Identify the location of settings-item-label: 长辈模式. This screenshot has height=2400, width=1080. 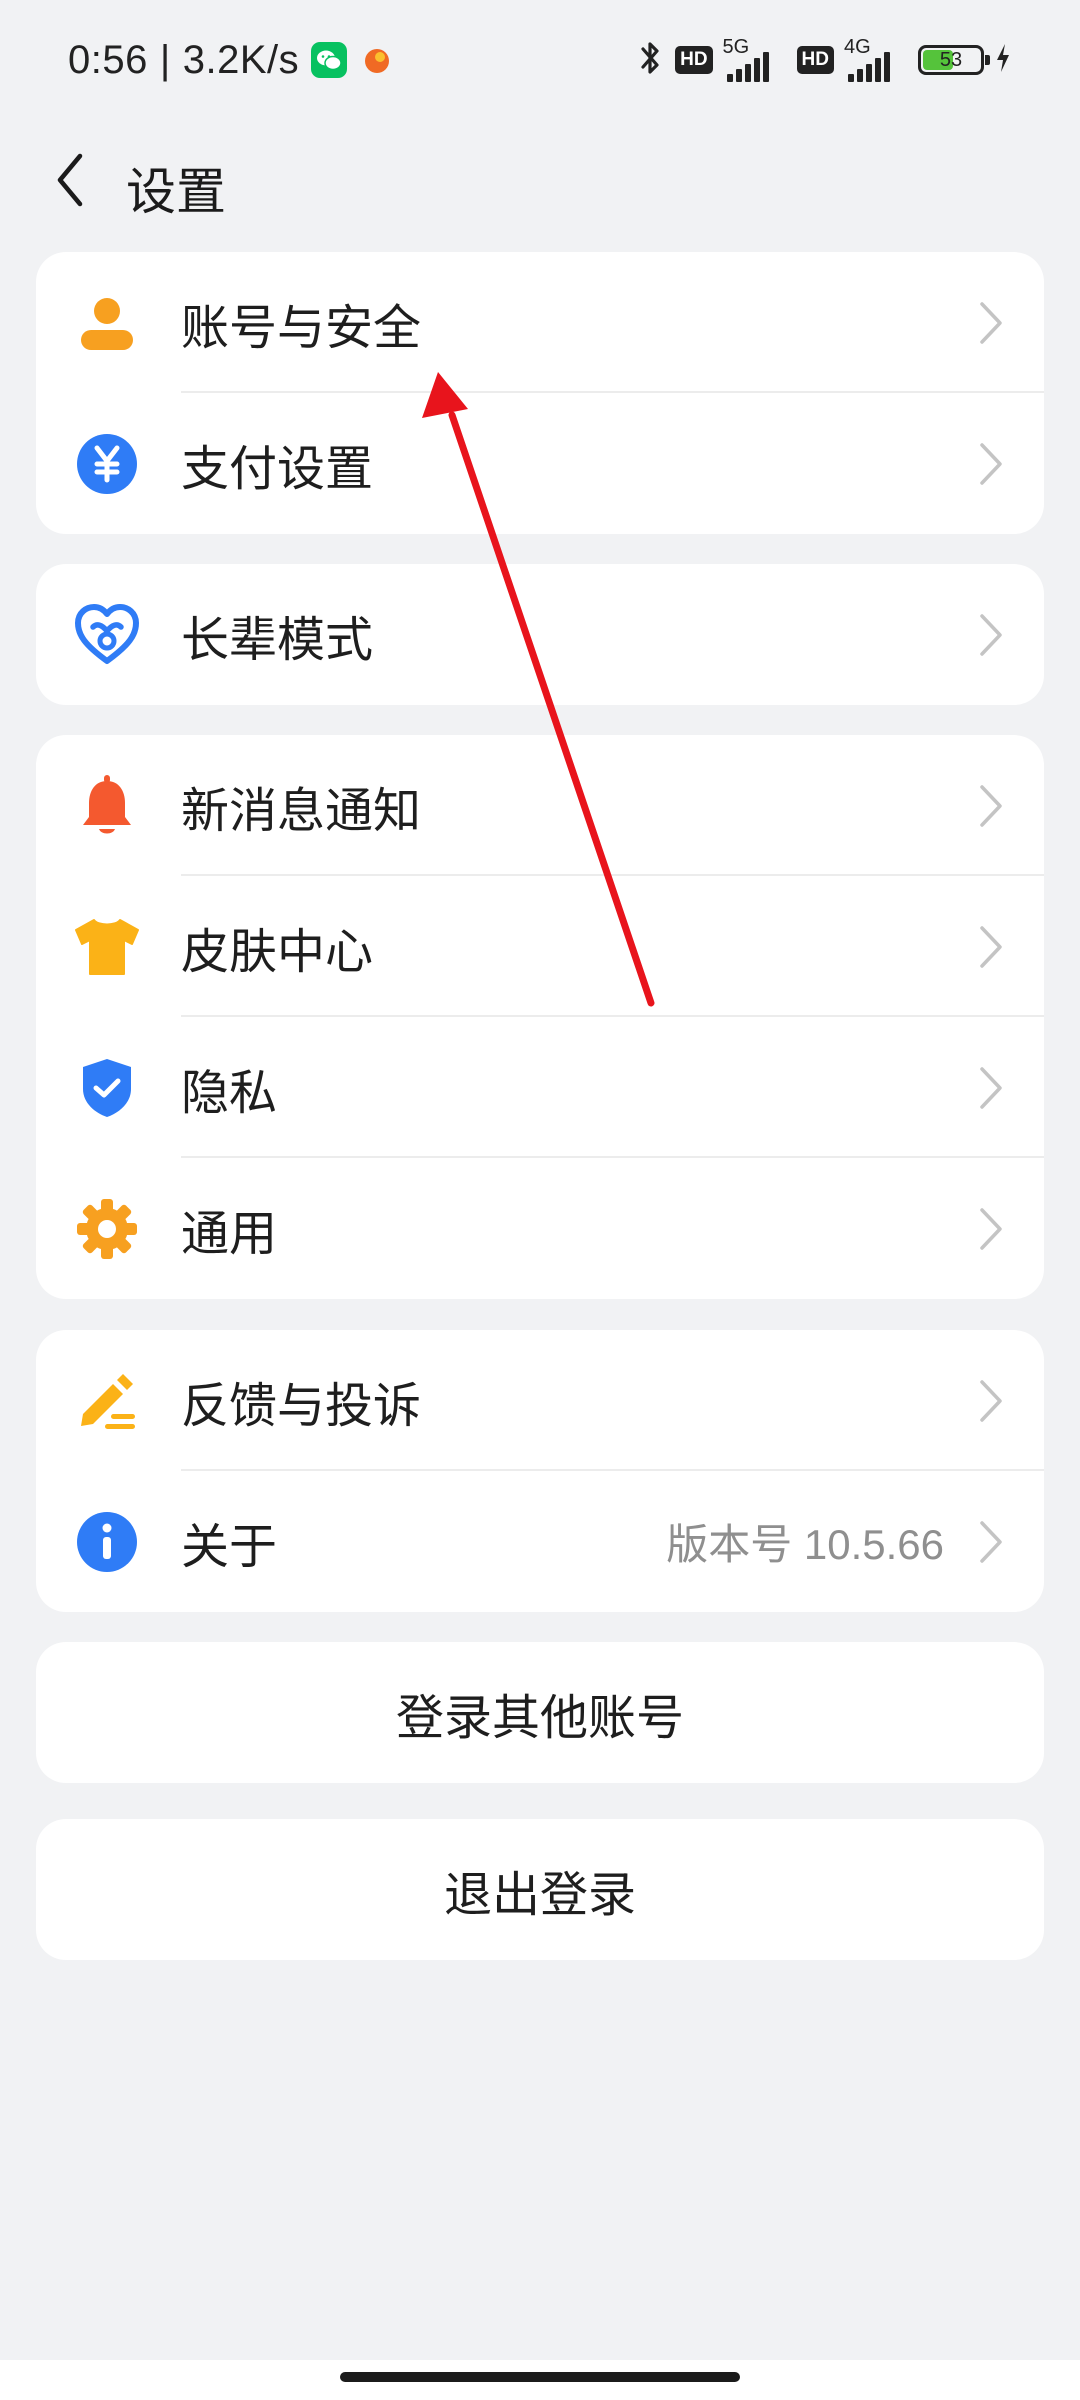
(277, 639).